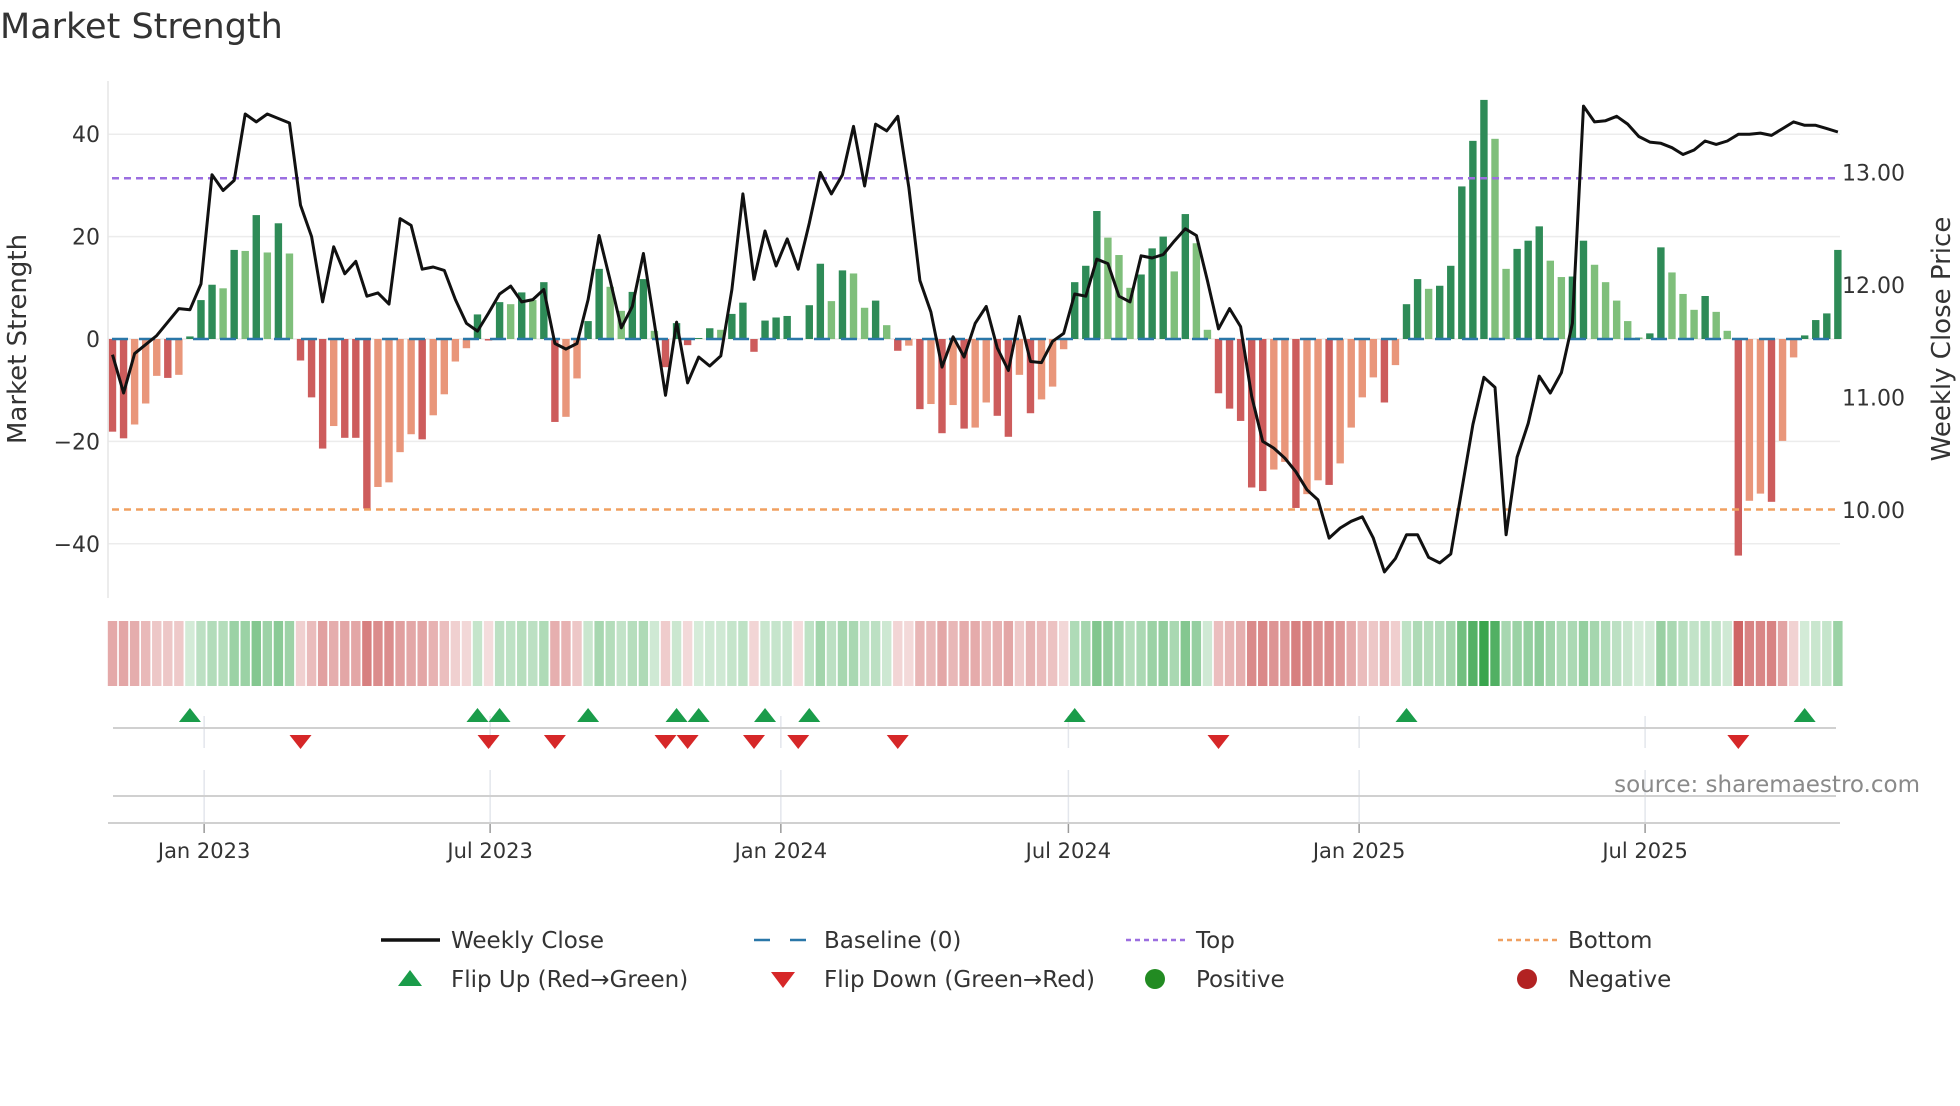 The width and height of the screenshot is (1960, 1106). Describe the element at coordinates (1180, 941) in the screenshot. I see `legend-item-top: Top` at that location.